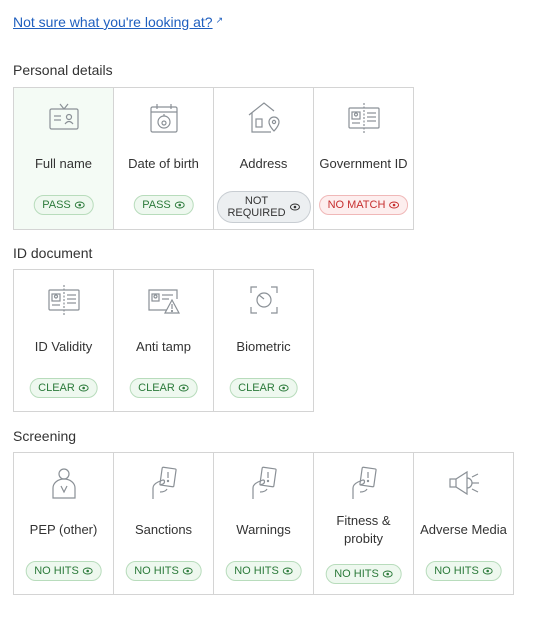 Image resolution: width=544 pixels, height=618 pixels. What do you see at coordinates (263, 529) in the screenshot?
I see `card-label: Warnings` at bounding box center [263, 529].